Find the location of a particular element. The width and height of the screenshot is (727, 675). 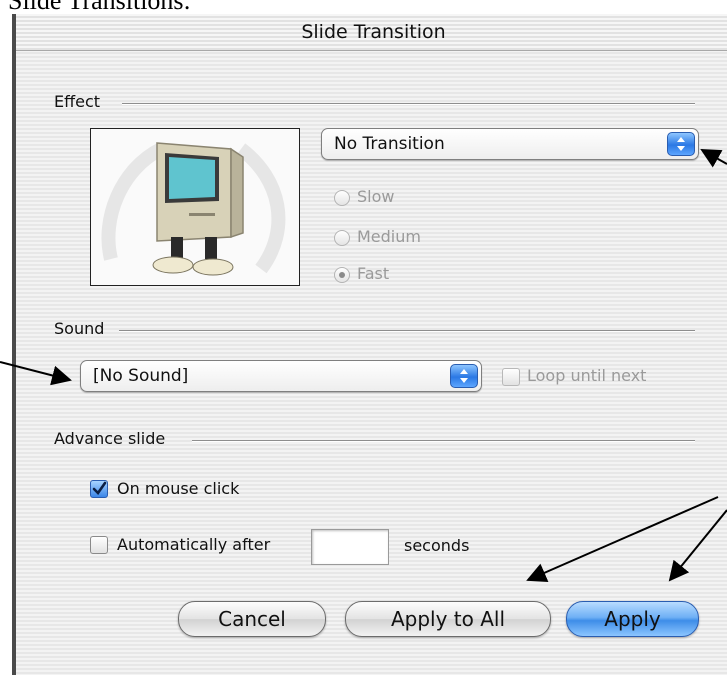

loop-until-next-checkbox is located at coordinates (511, 377).